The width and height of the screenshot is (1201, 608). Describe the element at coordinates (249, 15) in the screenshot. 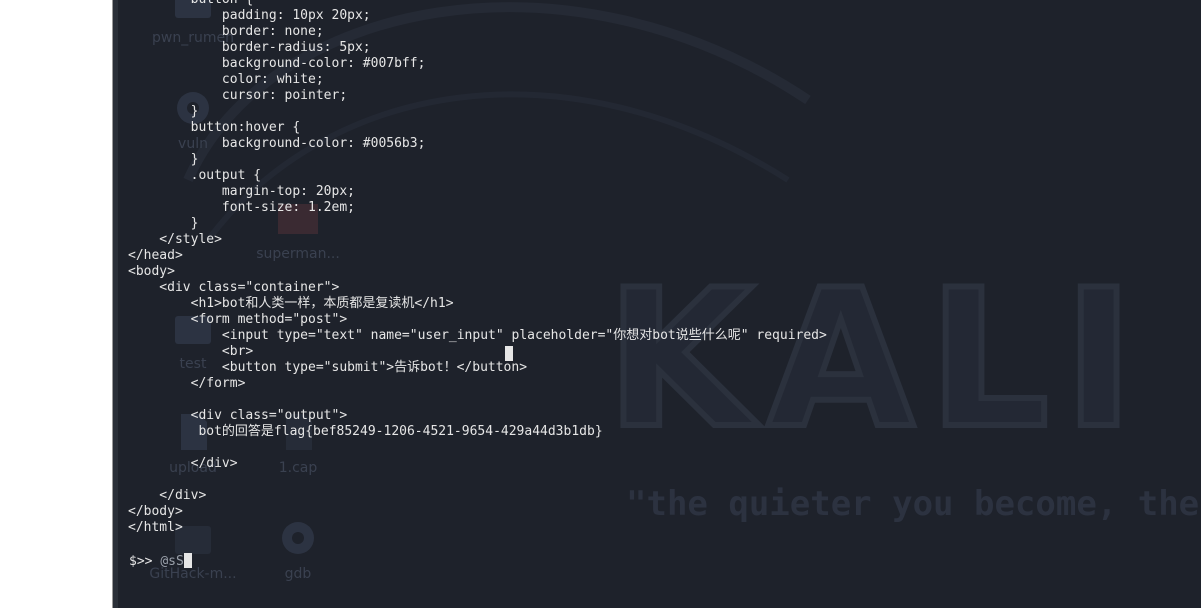

I see `code-line: padding: 10px 20px;` at that location.